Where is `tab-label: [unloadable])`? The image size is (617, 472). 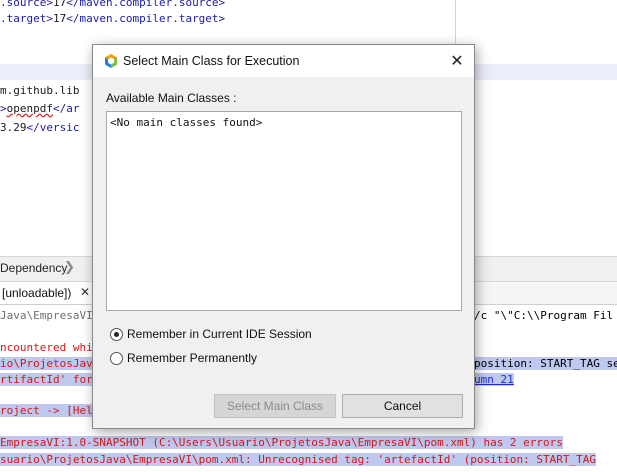
tab-label: [unloadable]) is located at coordinates (37, 293).